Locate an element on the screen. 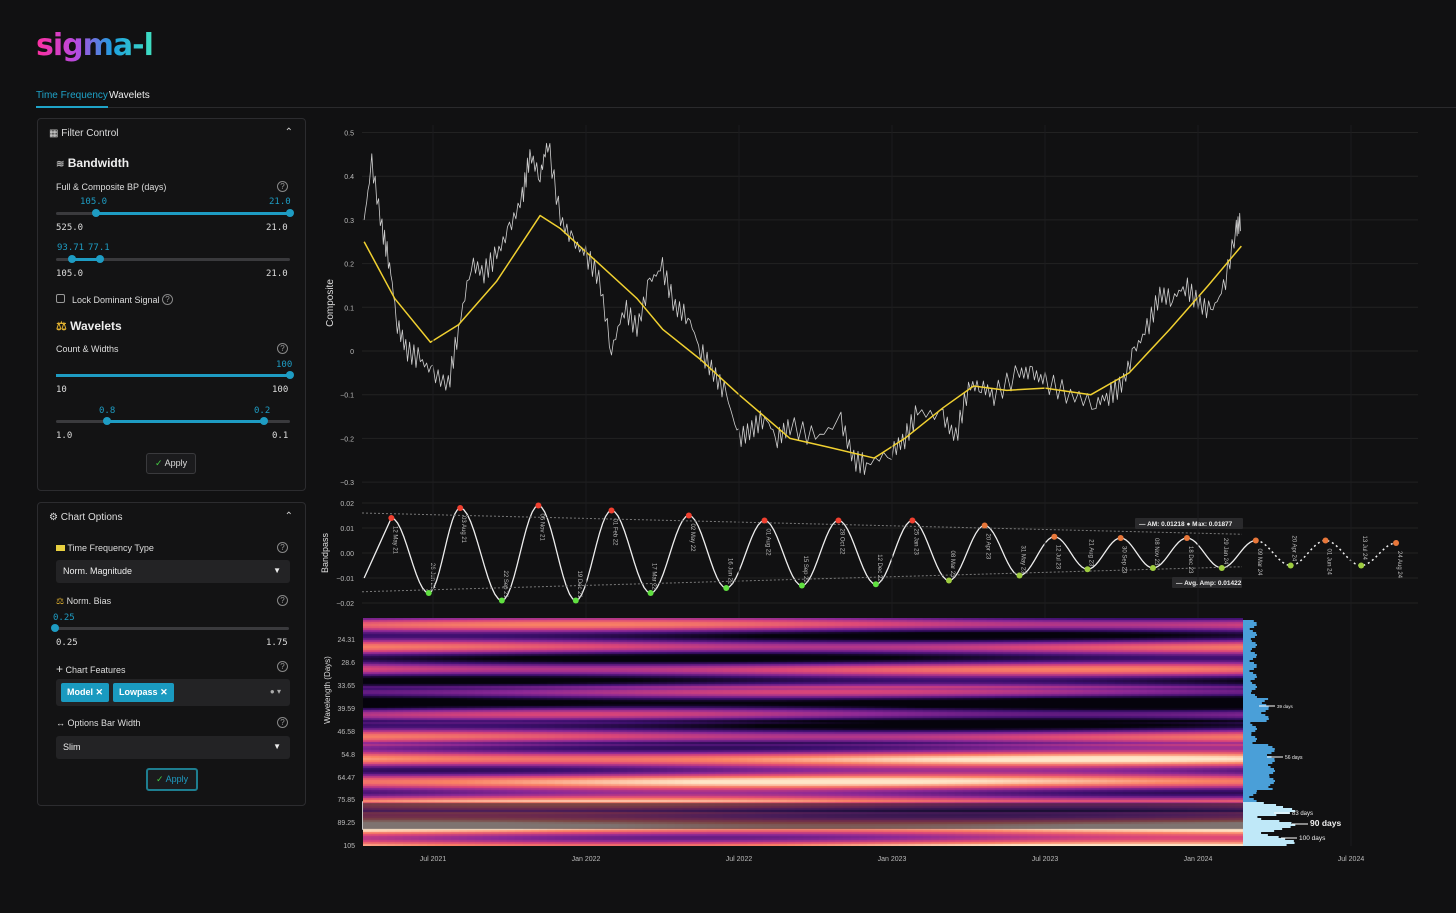 The image size is (1456, 913). y-axis-label: Composite is located at coordinates (330, 303).